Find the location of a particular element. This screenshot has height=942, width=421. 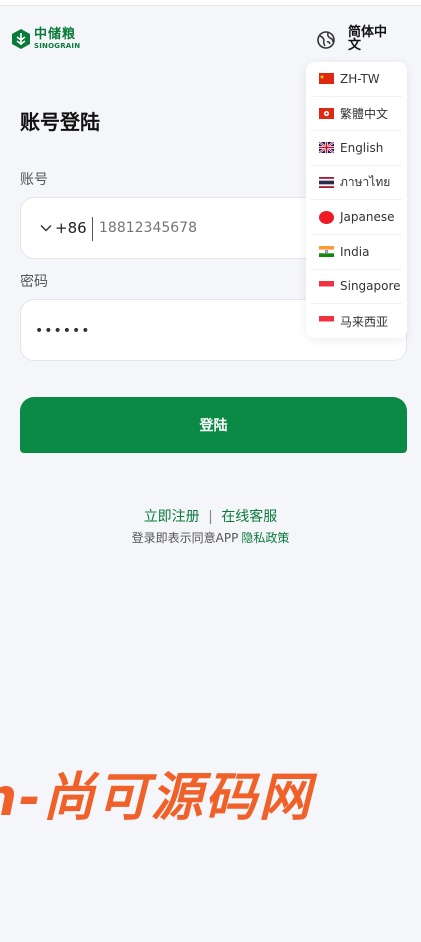

language-option-label: 马来西亚 is located at coordinates (364, 321).